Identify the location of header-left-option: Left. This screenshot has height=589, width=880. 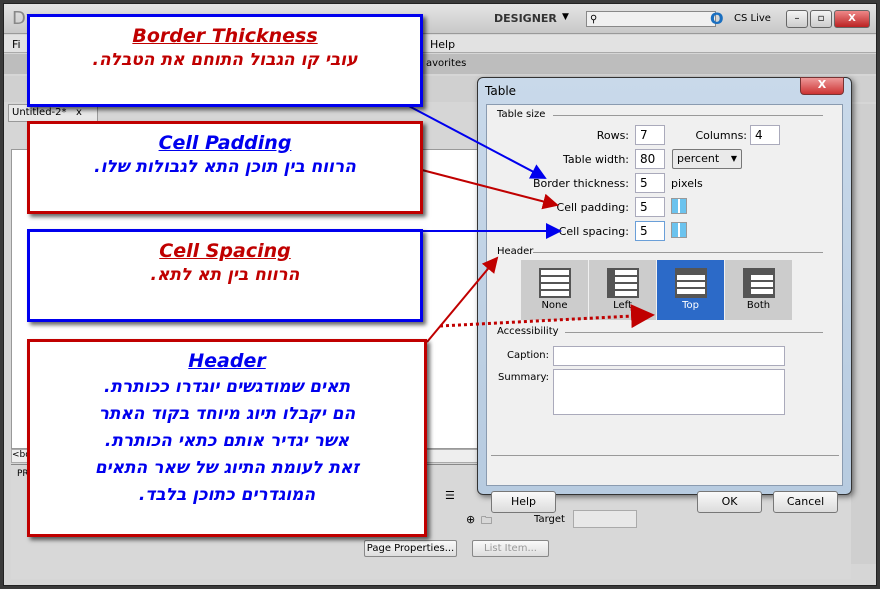
(622, 290).